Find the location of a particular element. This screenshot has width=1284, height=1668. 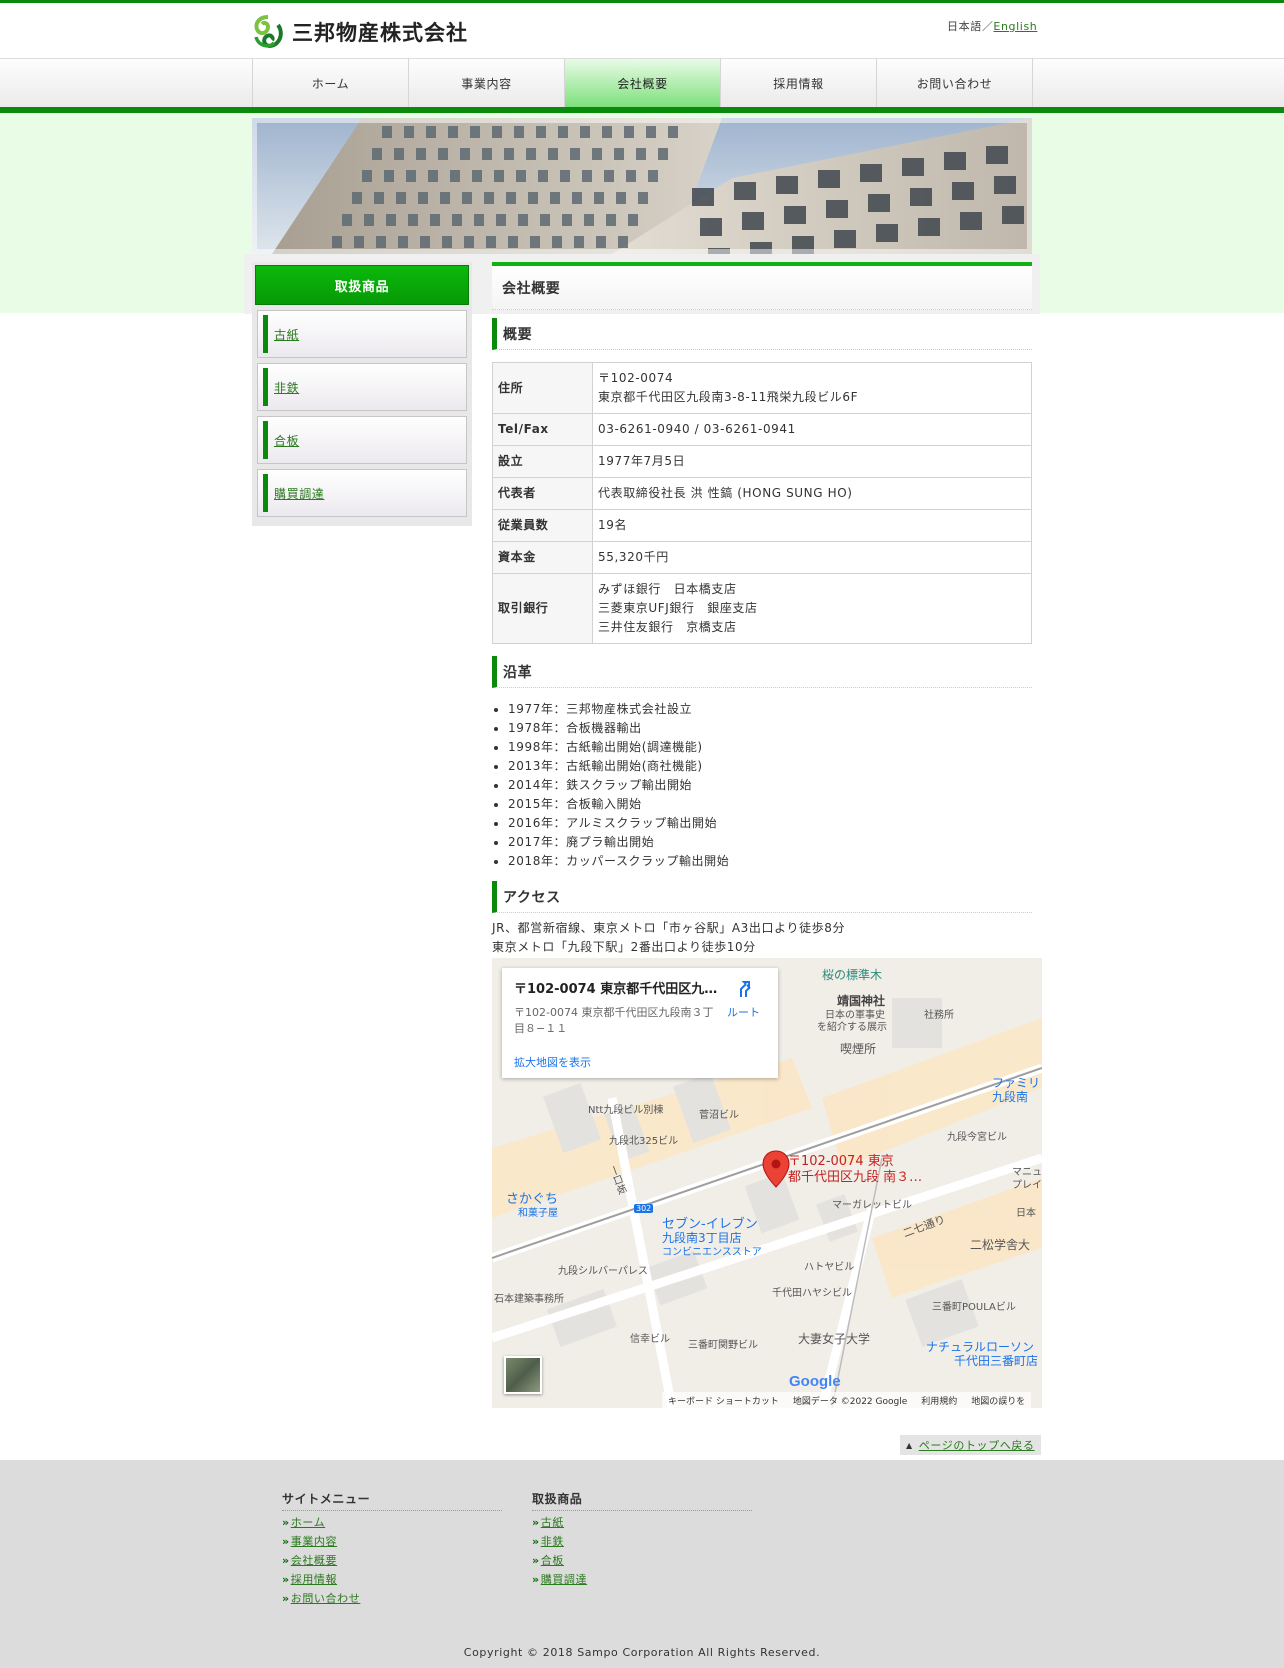

overview-value: 1977年7月5日 is located at coordinates (812, 461).